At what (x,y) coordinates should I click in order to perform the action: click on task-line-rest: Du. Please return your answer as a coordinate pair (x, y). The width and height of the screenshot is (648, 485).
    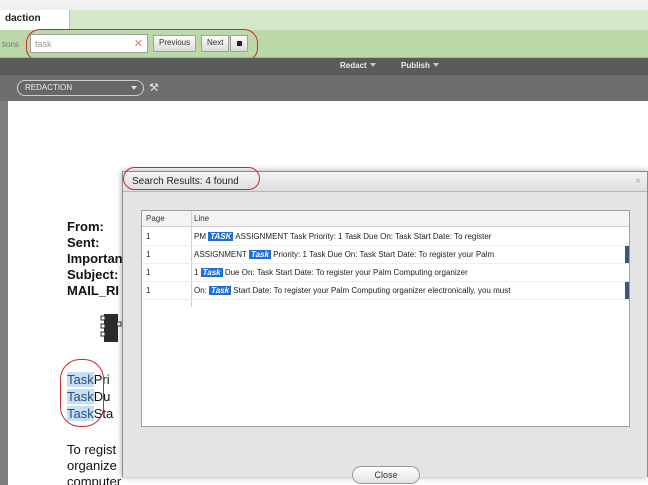
    Looking at the image, I should click on (102, 396).